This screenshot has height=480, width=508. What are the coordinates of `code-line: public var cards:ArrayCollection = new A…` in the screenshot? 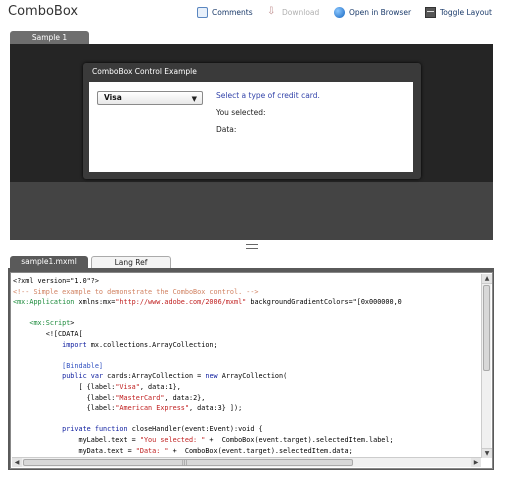 It's located at (175, 376).